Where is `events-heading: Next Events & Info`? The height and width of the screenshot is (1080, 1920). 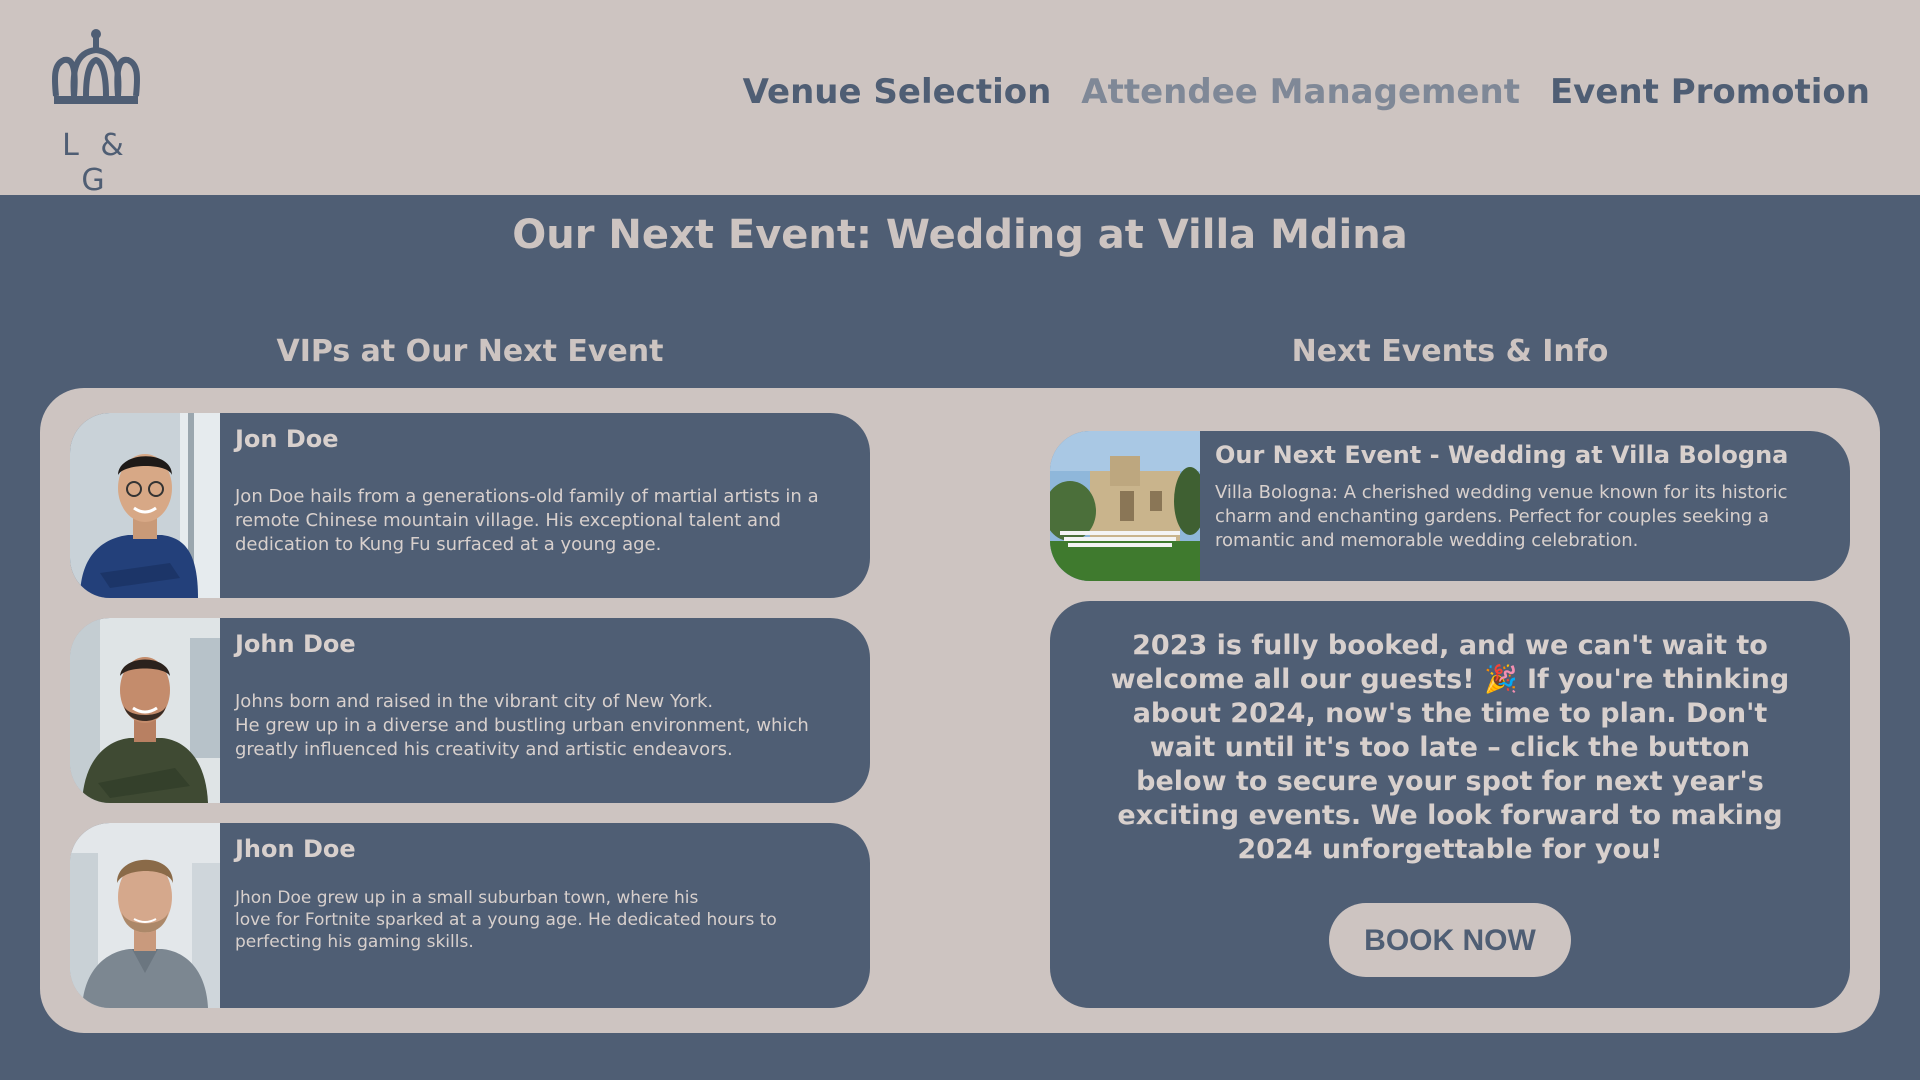
events-heading: Next Events & Info is located at coordinates (1450, 351).